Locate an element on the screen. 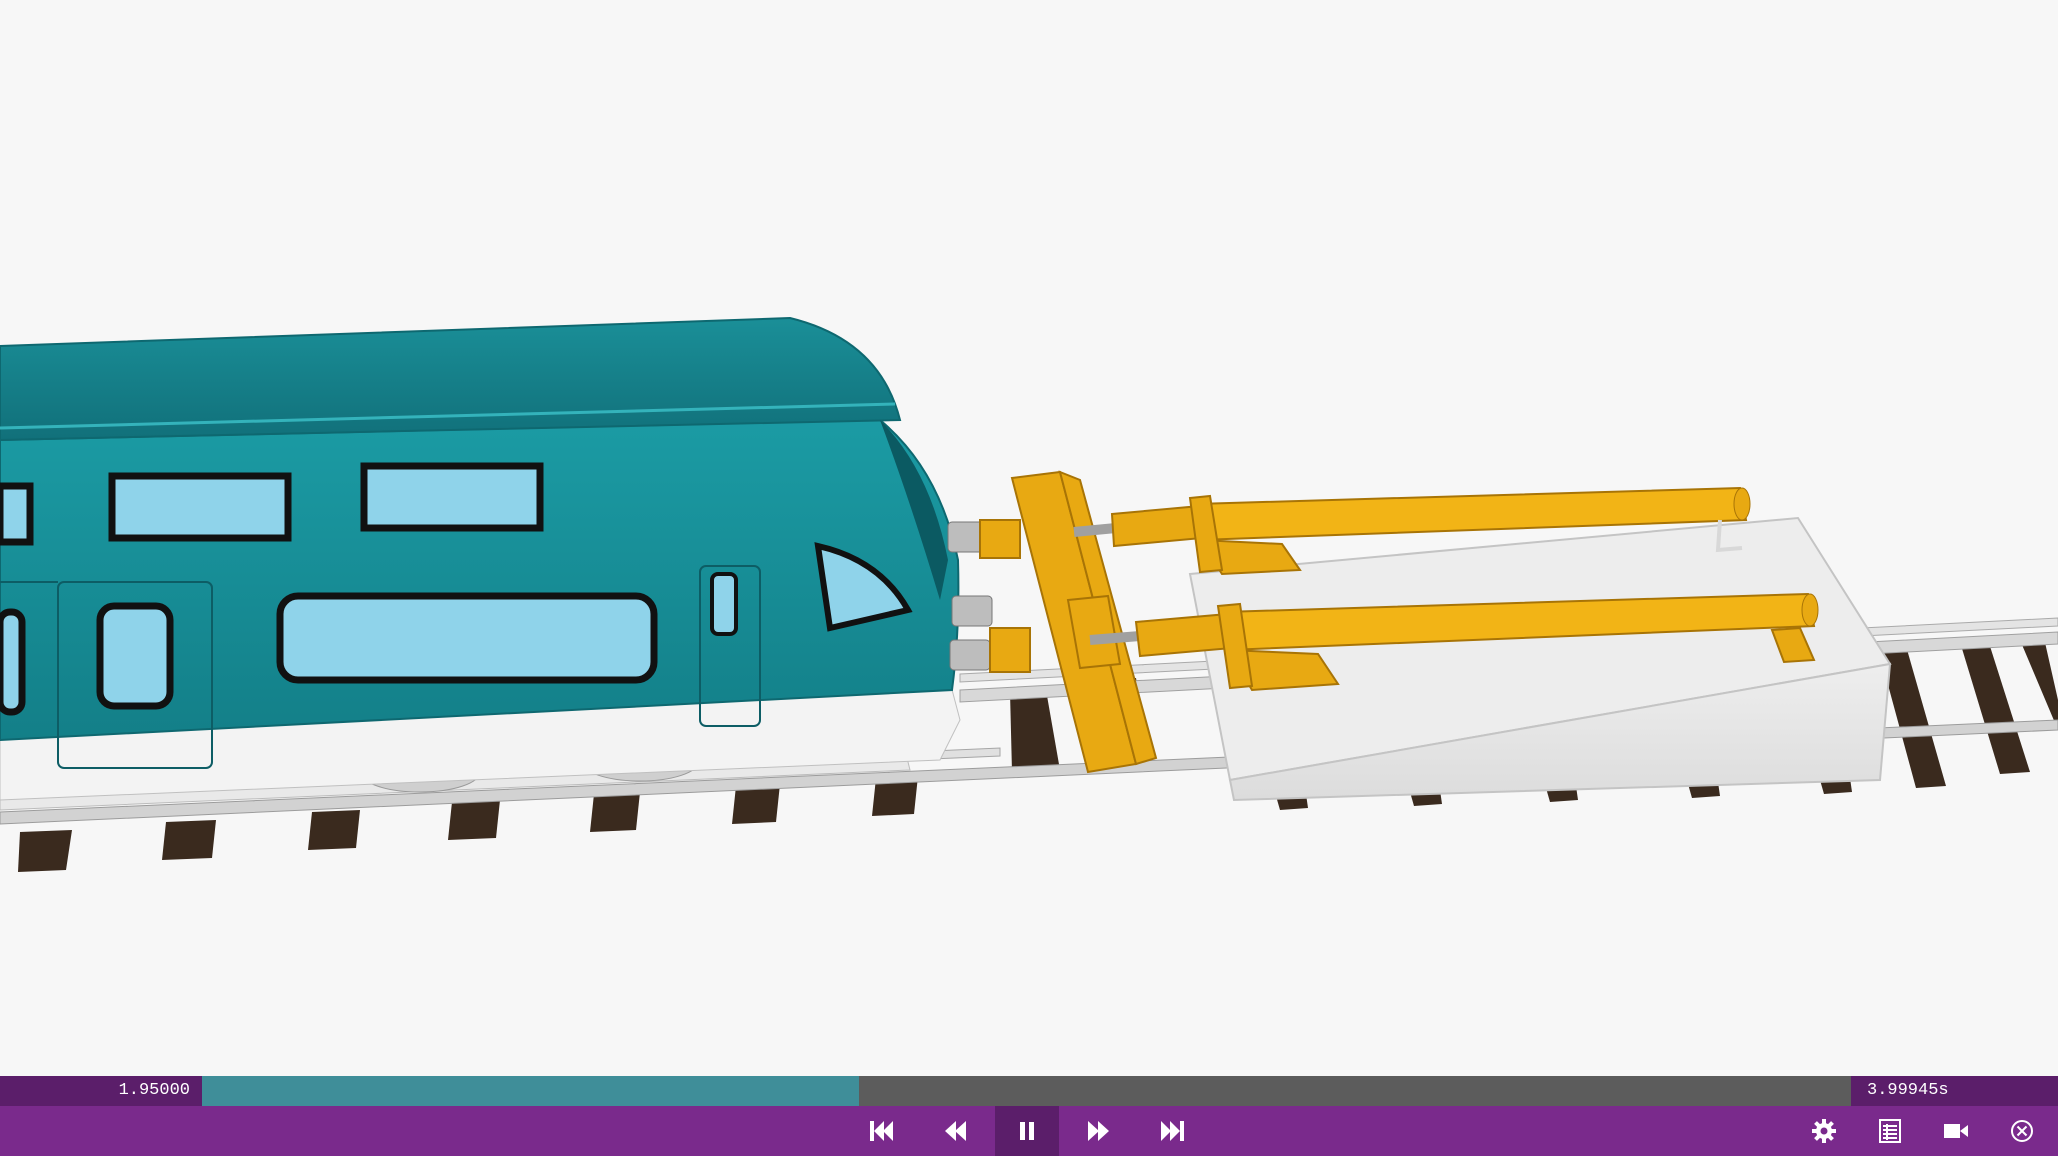 Image resolution: width=2058 pixels, height=1156 pixels. pause-button is located at coordinates (1027, 1131).